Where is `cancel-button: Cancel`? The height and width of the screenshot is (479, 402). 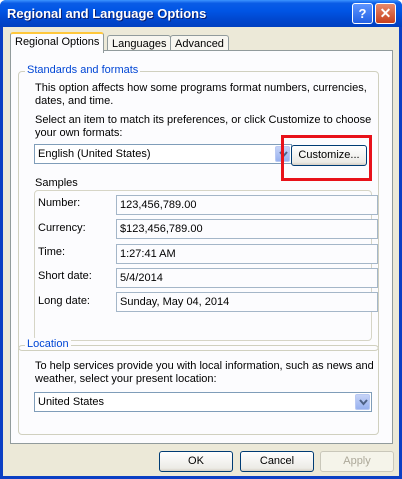
cancel-button: Cancel is located at coordinates (277, 461).